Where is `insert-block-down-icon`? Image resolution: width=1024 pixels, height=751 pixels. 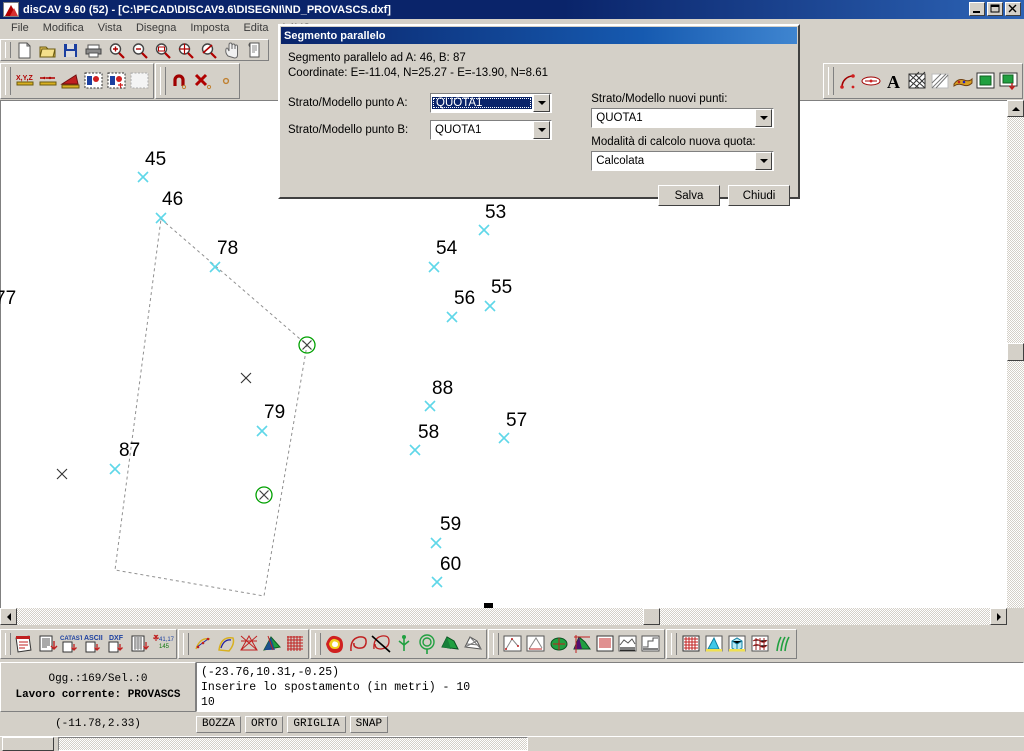 insert-block-down-icon is located at coordinates (1008, 81).